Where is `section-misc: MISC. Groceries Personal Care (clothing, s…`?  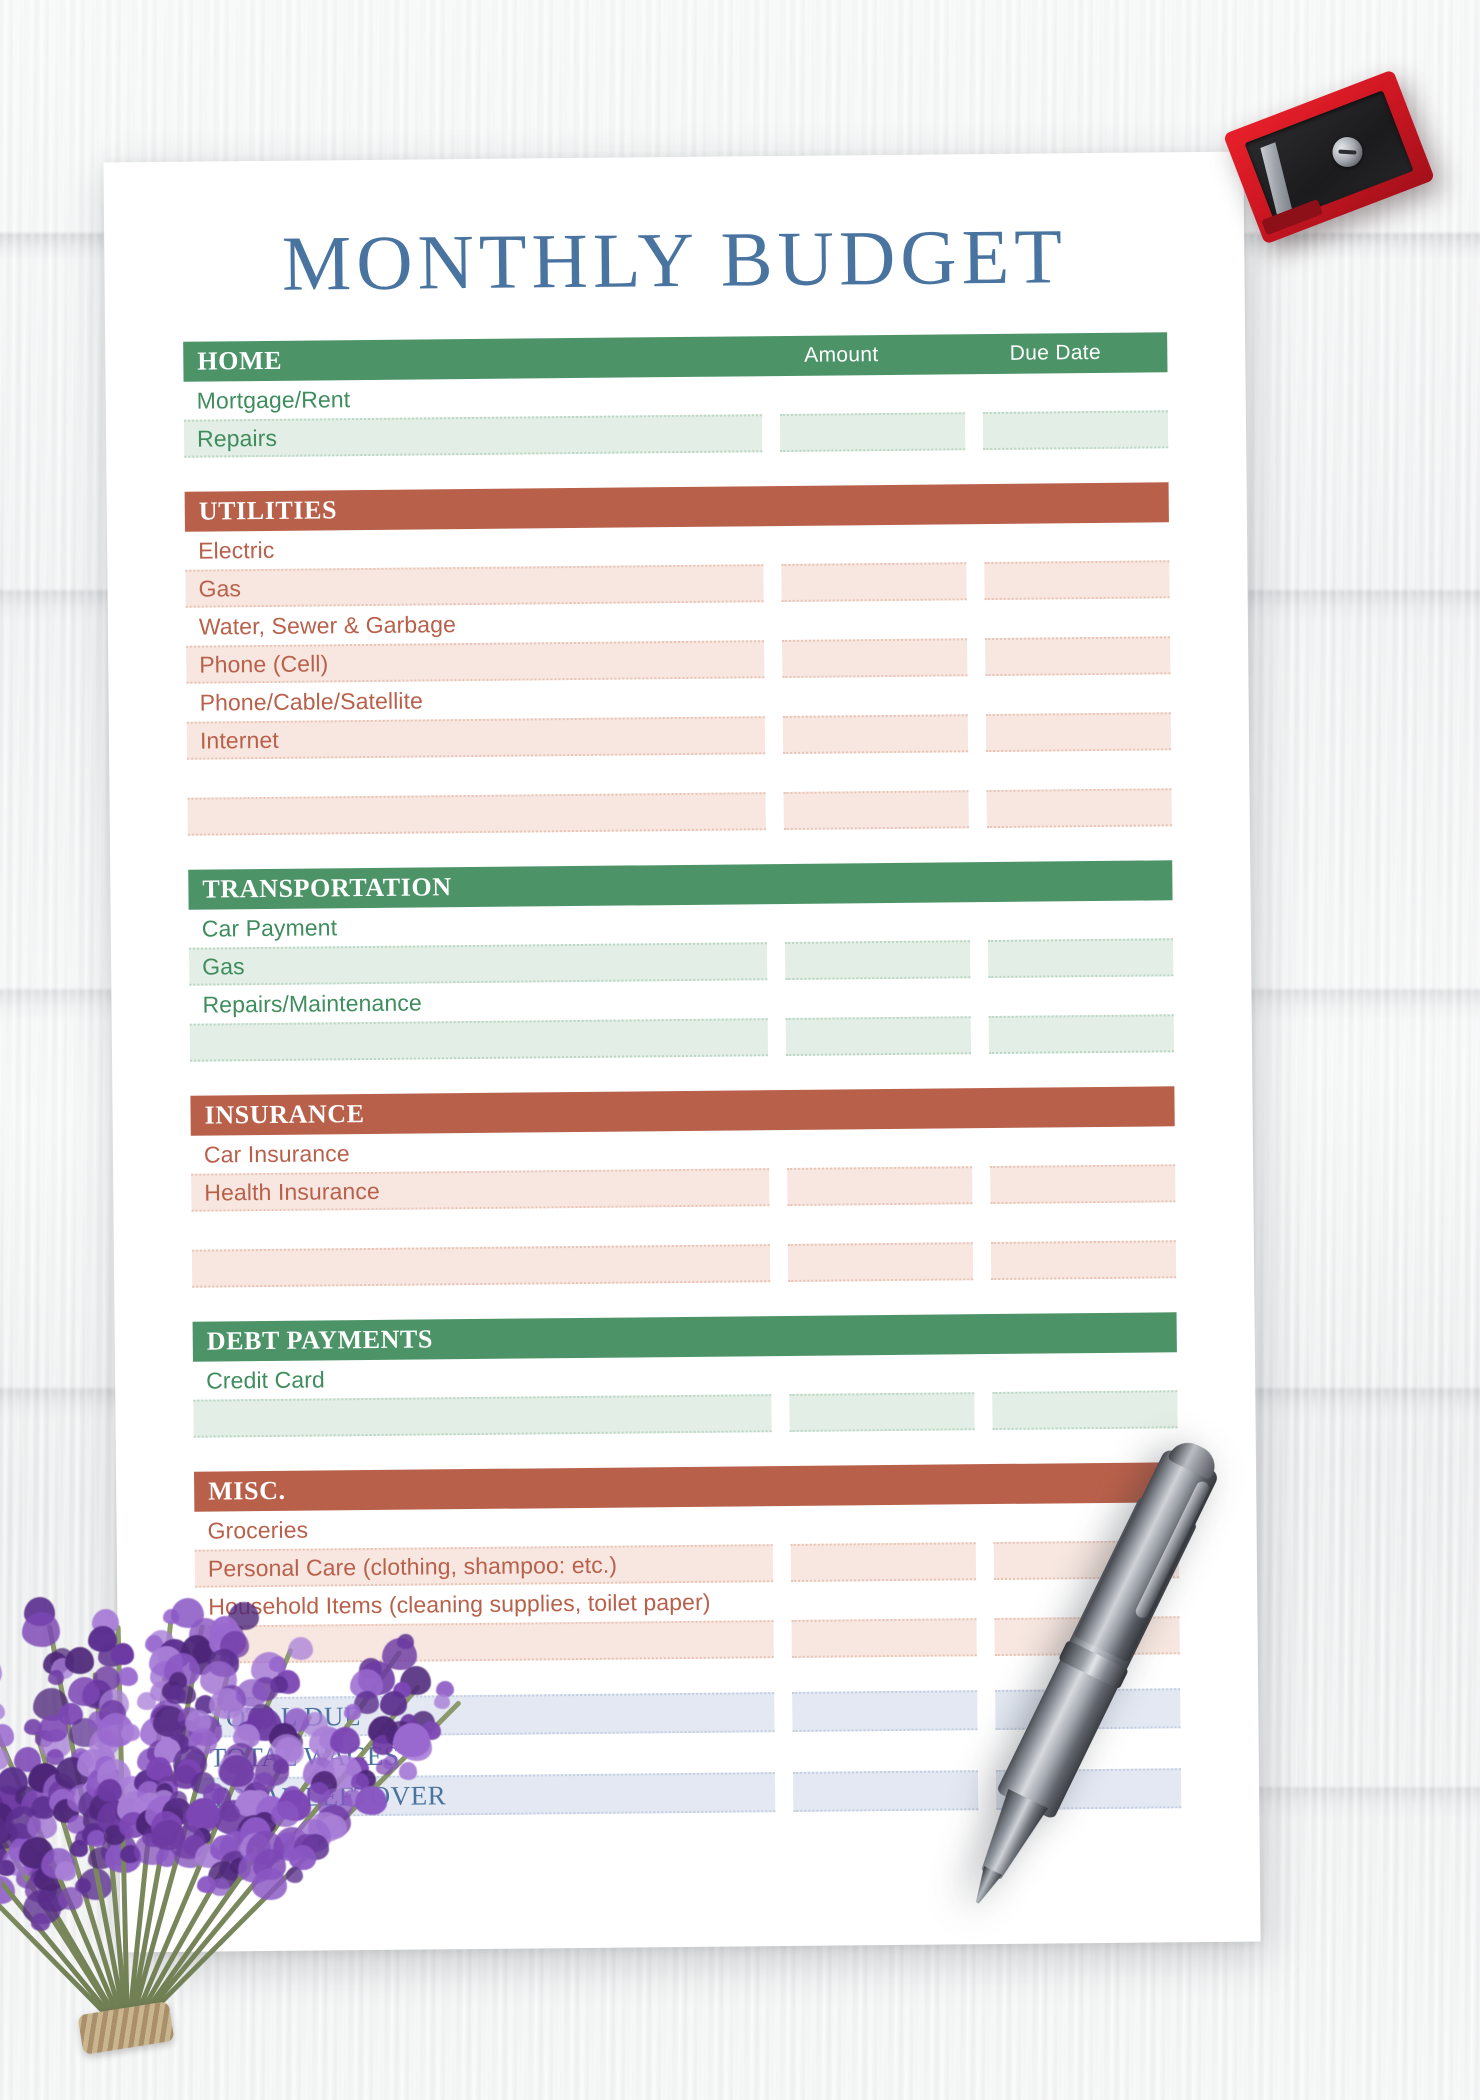
section-misc: MISC. Groceries Personal Care (clothing, s… is located at coordinates (687, 1563).